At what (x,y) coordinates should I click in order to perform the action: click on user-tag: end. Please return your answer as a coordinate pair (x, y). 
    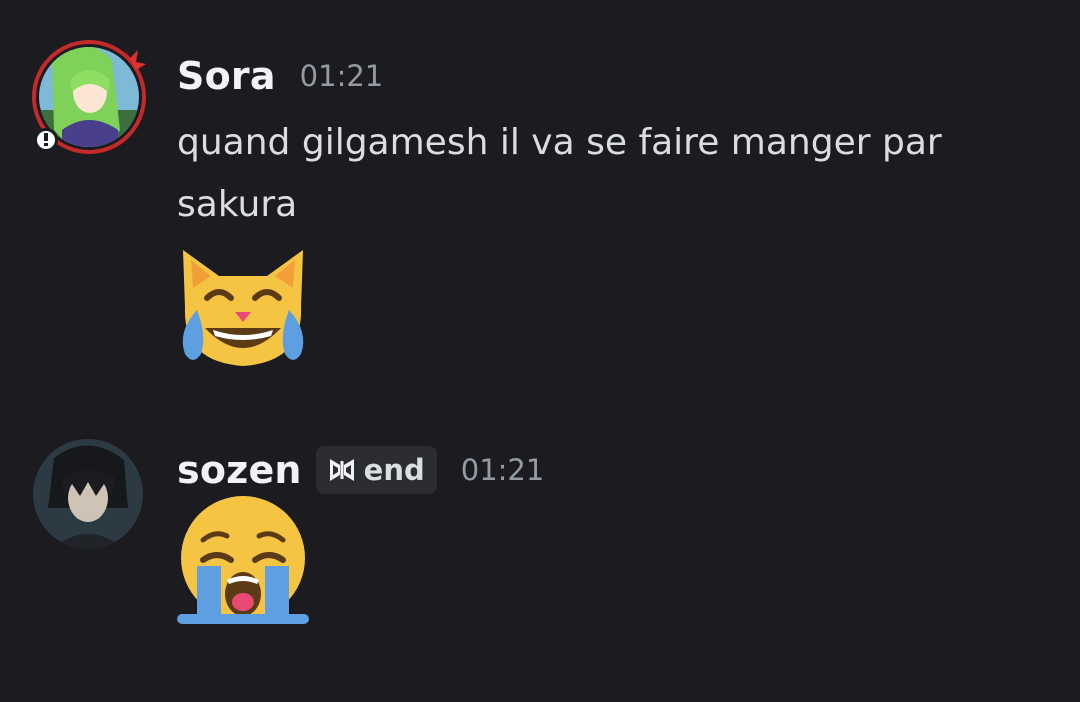
    Looking at the image, I should click on (376, 470).